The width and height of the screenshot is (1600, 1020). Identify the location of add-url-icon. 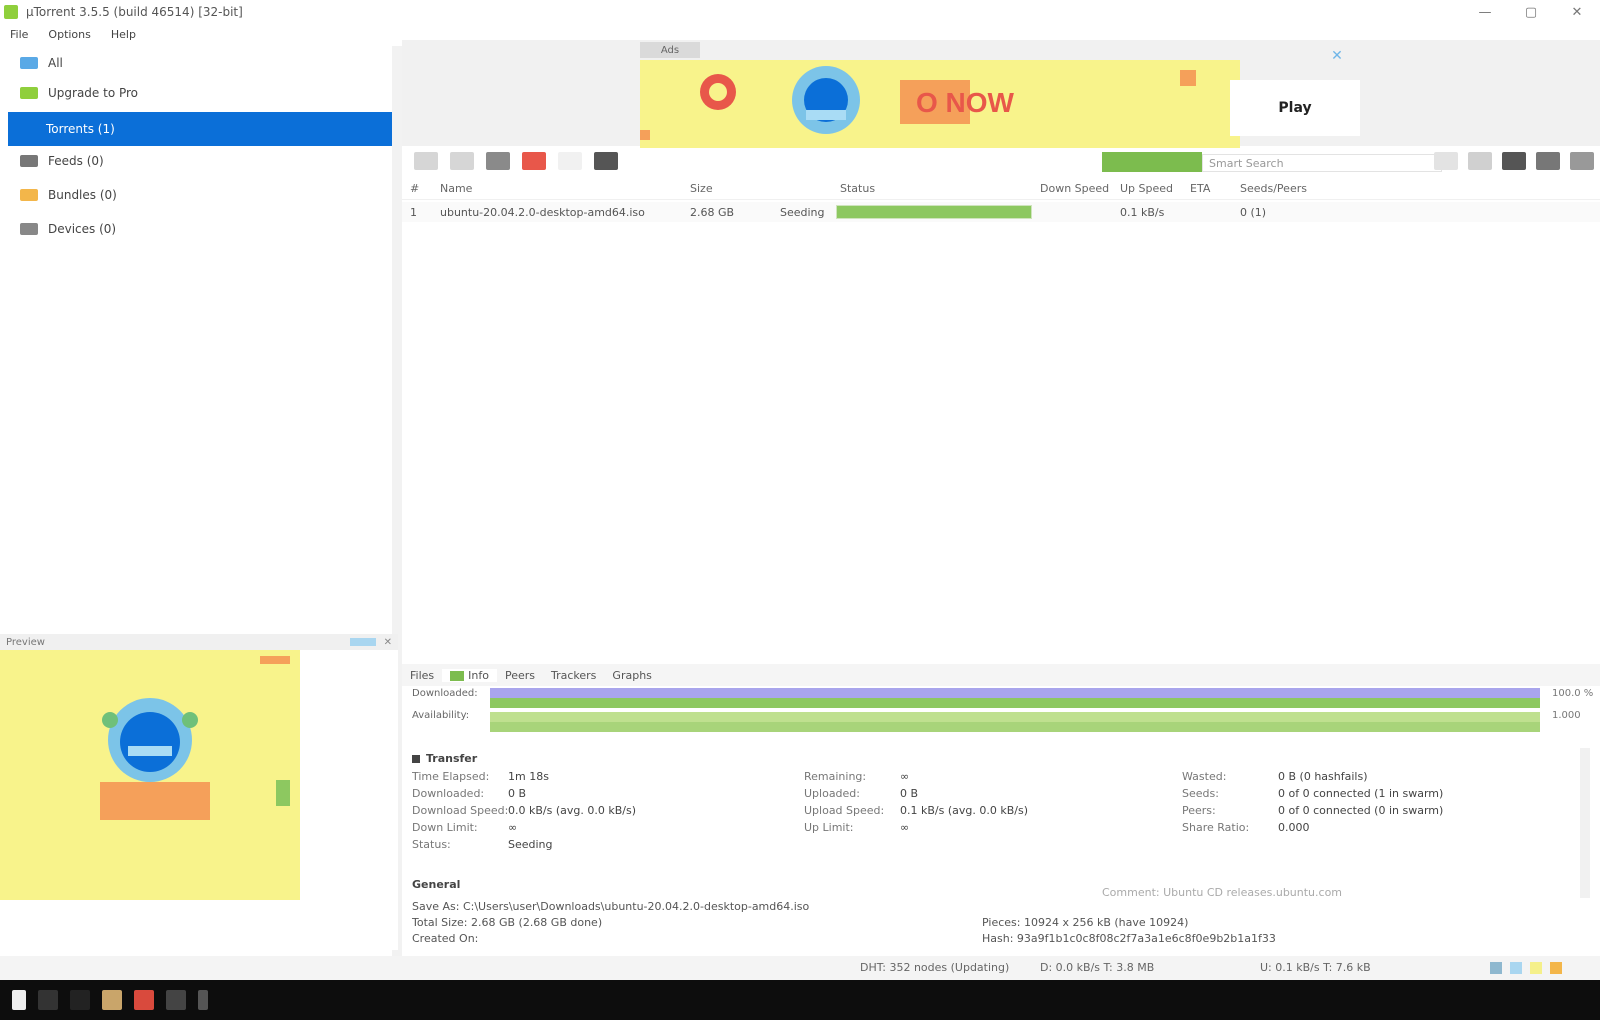
(462, 161).